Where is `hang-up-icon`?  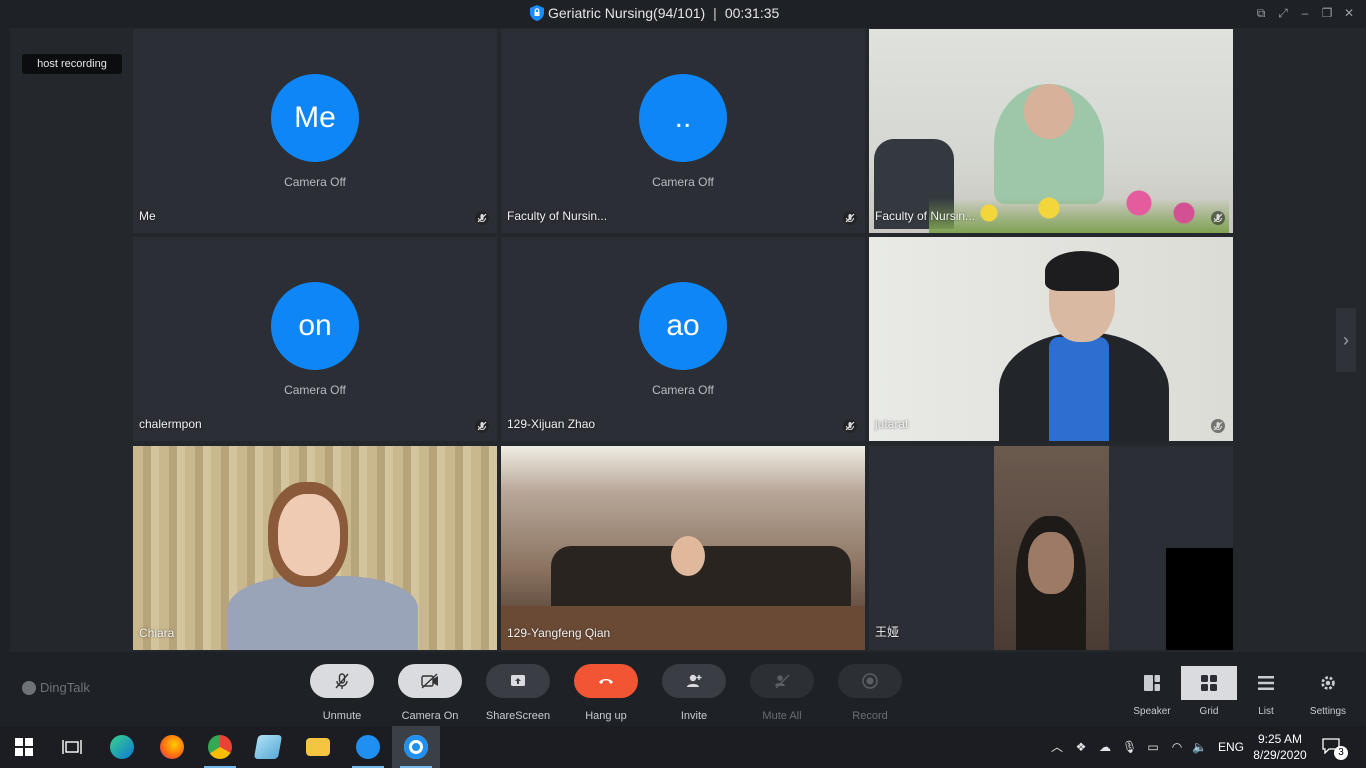
hang-up-icon is located at coordinates (606, 681).